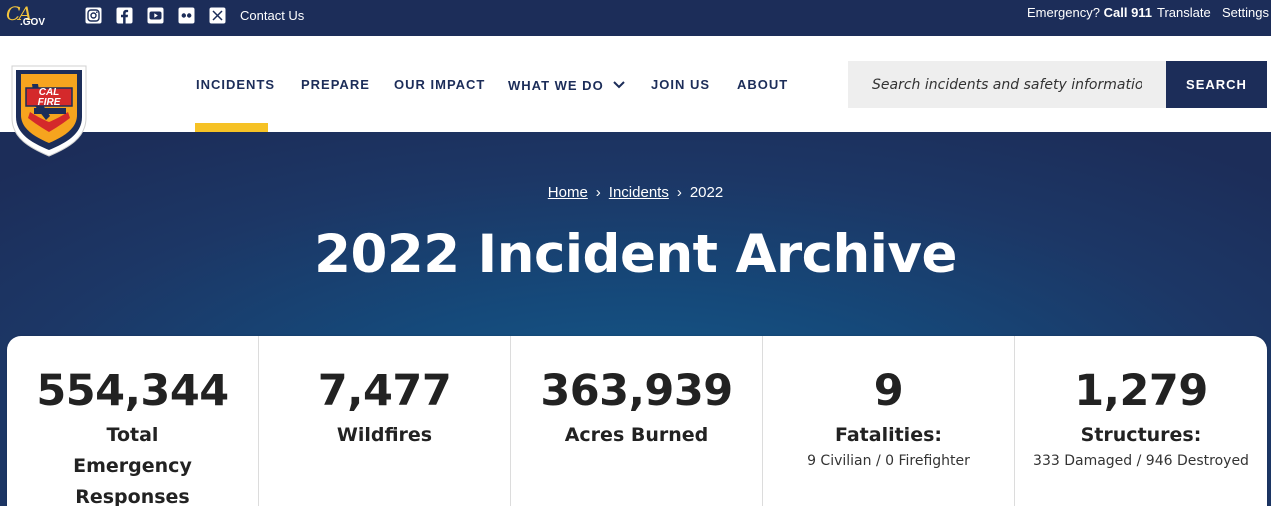 Image resolution: width=1271 pixels, height=506 pixels. What do you see at coordinates (888, 435) in the screenshot?
I see `stat-label: Fatalities:` at bounding box center [888, 435].